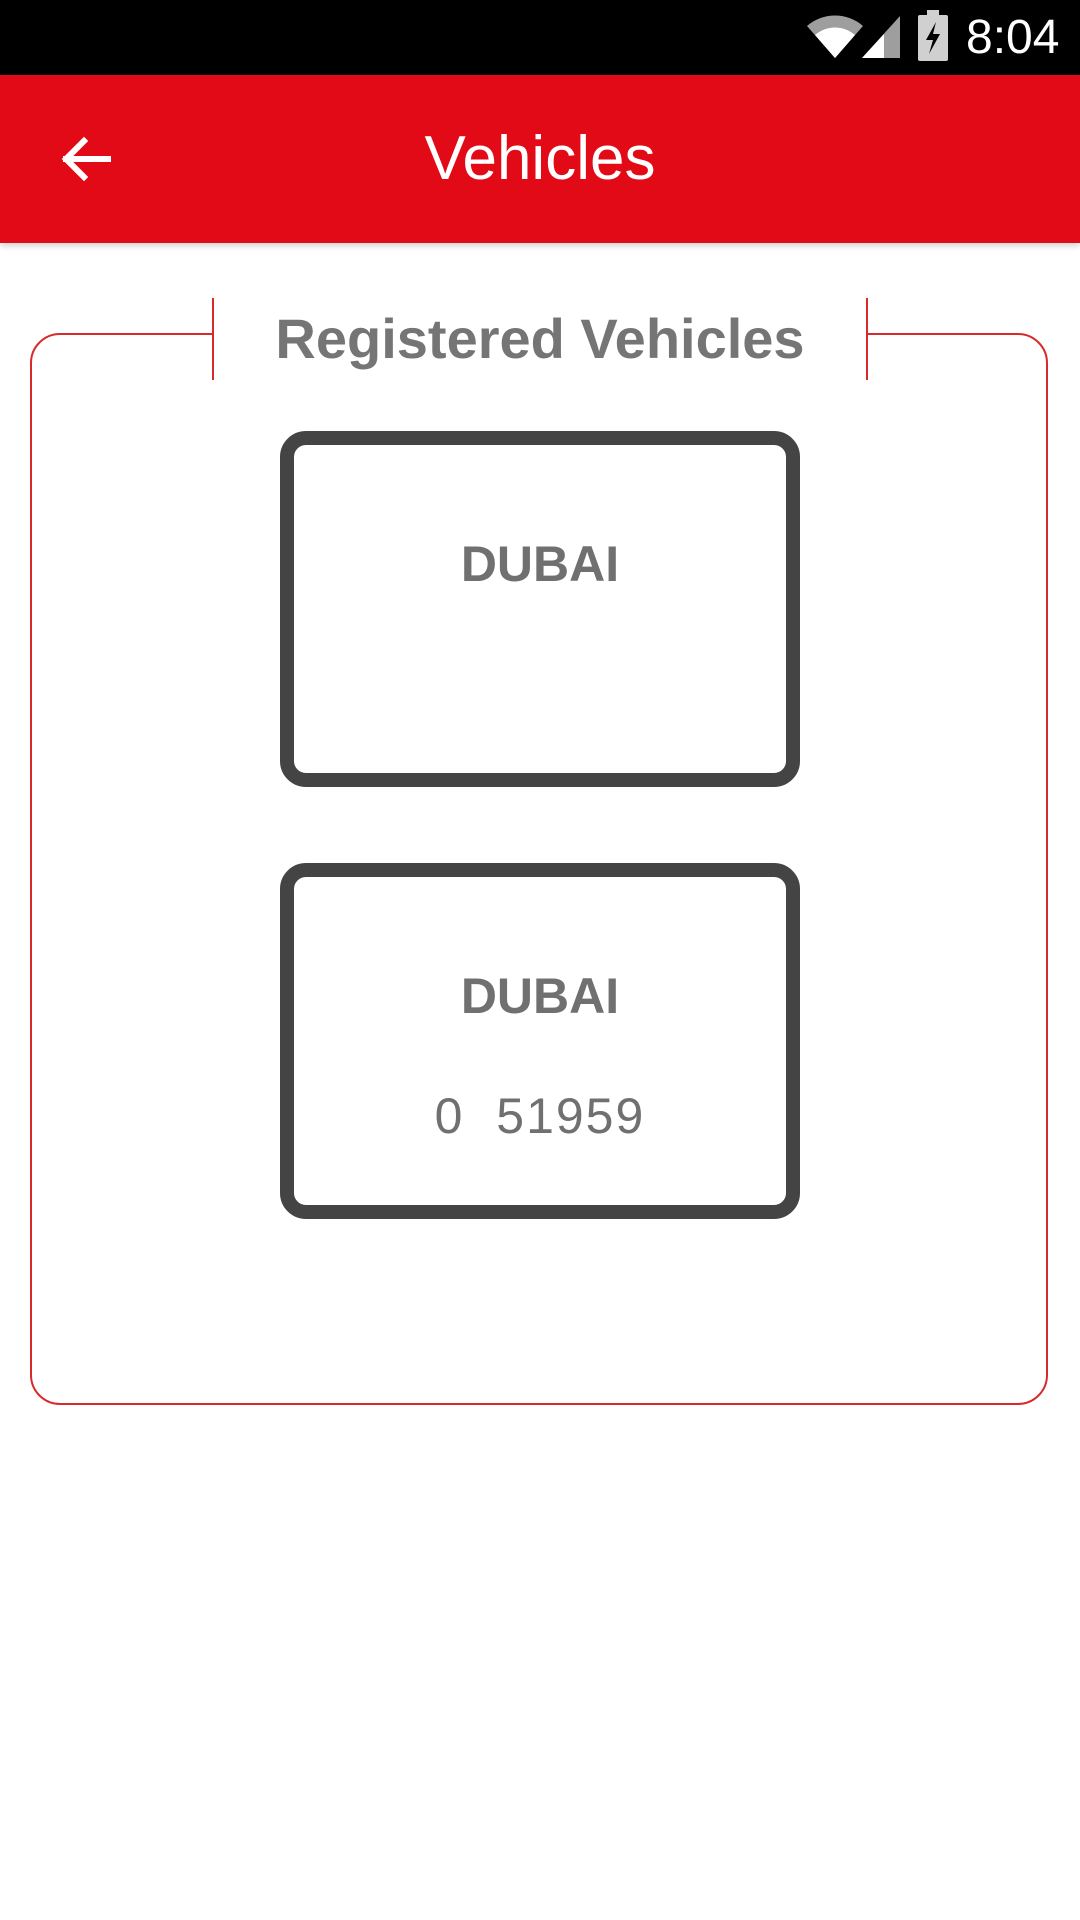 This screenshot has height=1920, width=1080. I want to click on status-bar: 8:04, so click(540, 37).